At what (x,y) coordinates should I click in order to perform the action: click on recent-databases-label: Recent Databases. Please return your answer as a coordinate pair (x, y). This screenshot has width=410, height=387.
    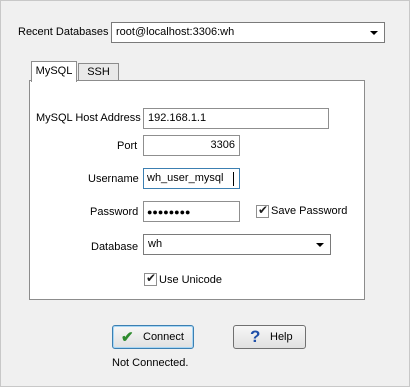
    Looking at the image, I should click on (63, 32).